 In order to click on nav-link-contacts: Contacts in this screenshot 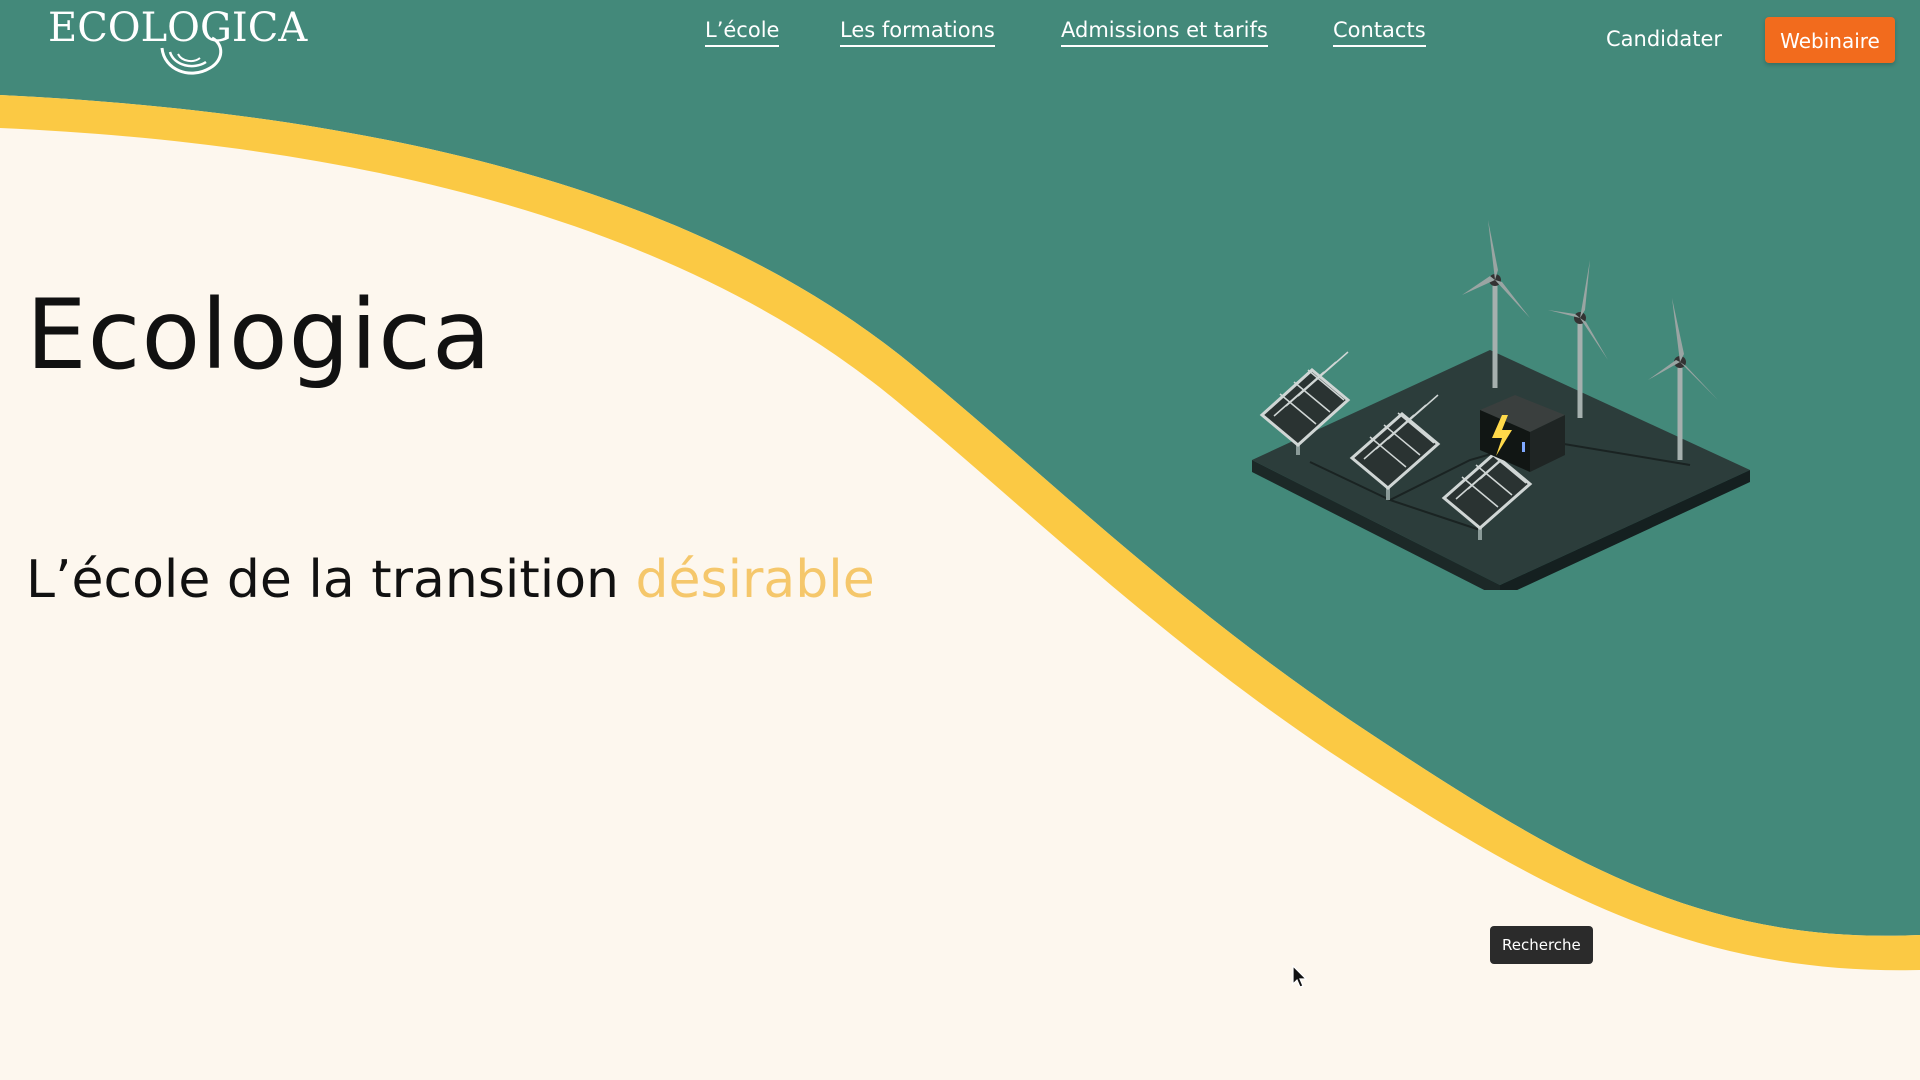, I will do `click(1379, 31)`.